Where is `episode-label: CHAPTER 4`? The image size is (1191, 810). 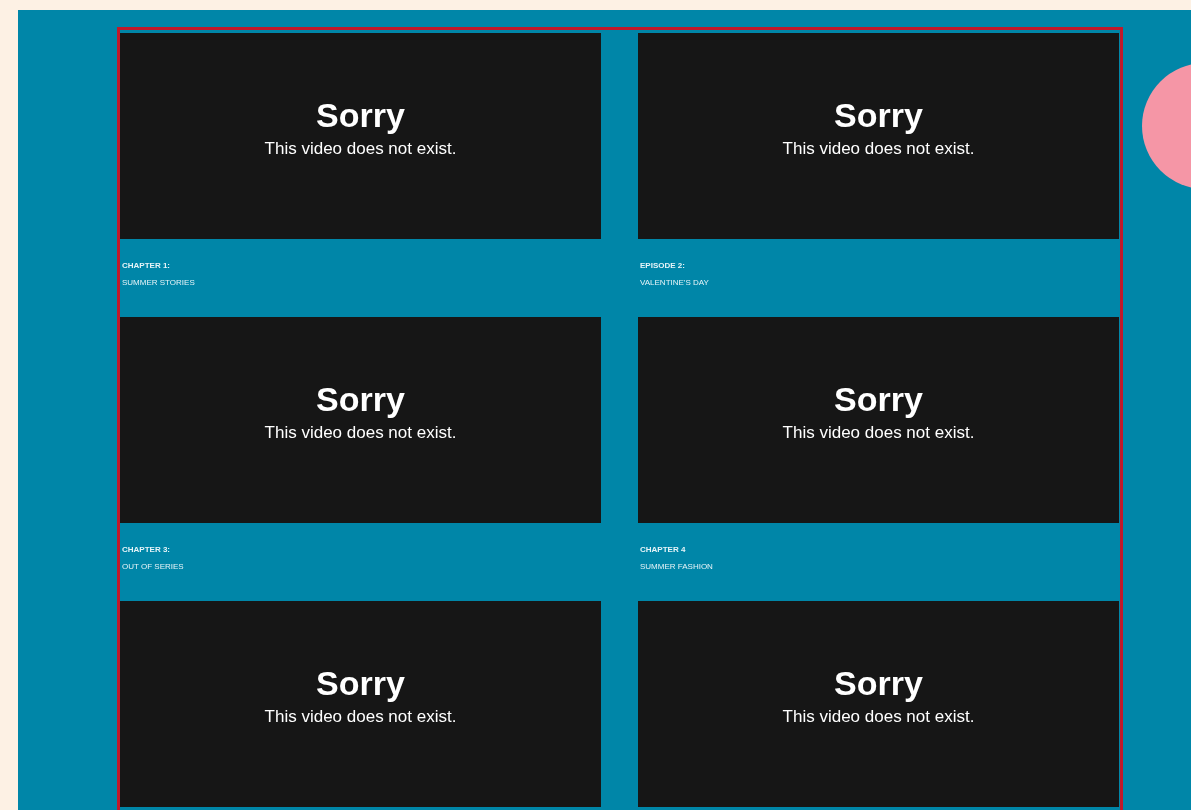
episode-label: CHAPTER 4 is located at coordinates (663, 549).